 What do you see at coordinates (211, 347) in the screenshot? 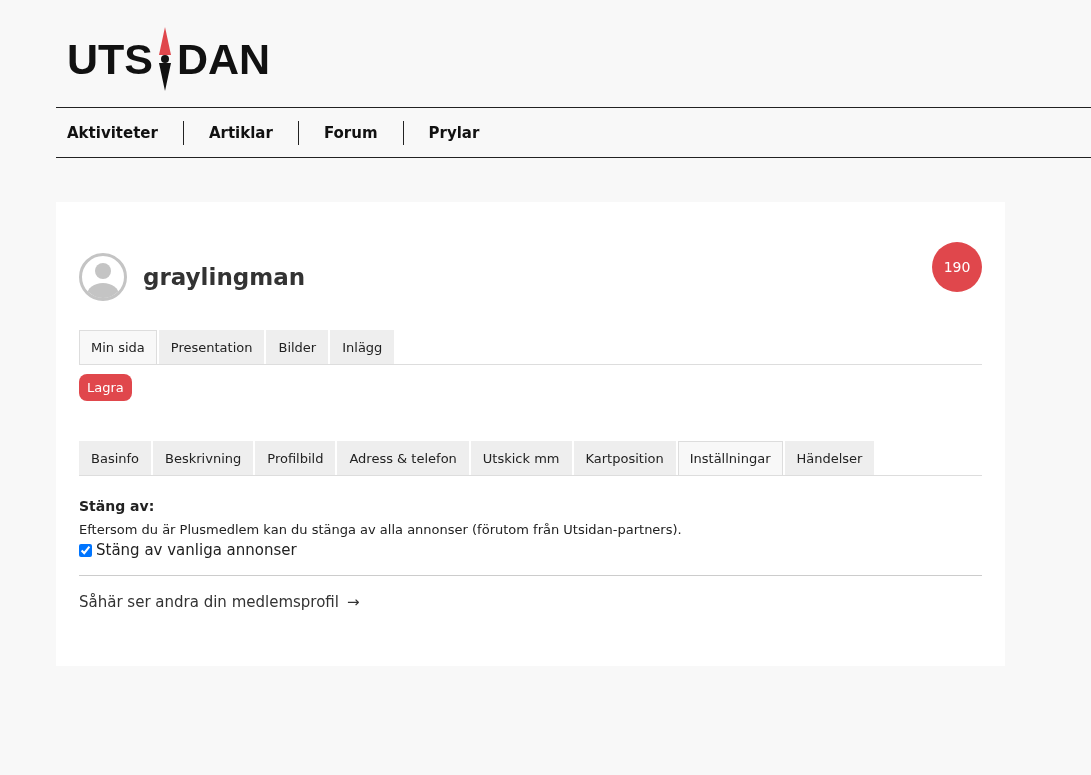
I see `tab: Presentation` at bounding box center [211, 347].